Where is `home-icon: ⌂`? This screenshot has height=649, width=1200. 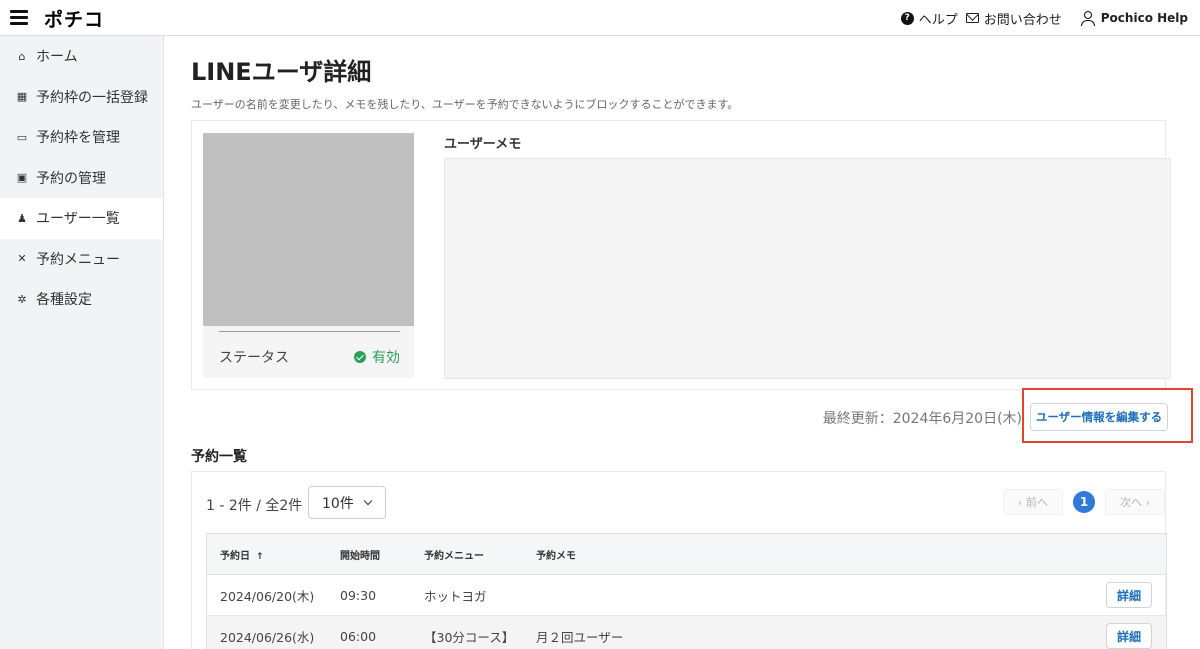
home-icon: ⌂ is located at coordinates (22, 56).